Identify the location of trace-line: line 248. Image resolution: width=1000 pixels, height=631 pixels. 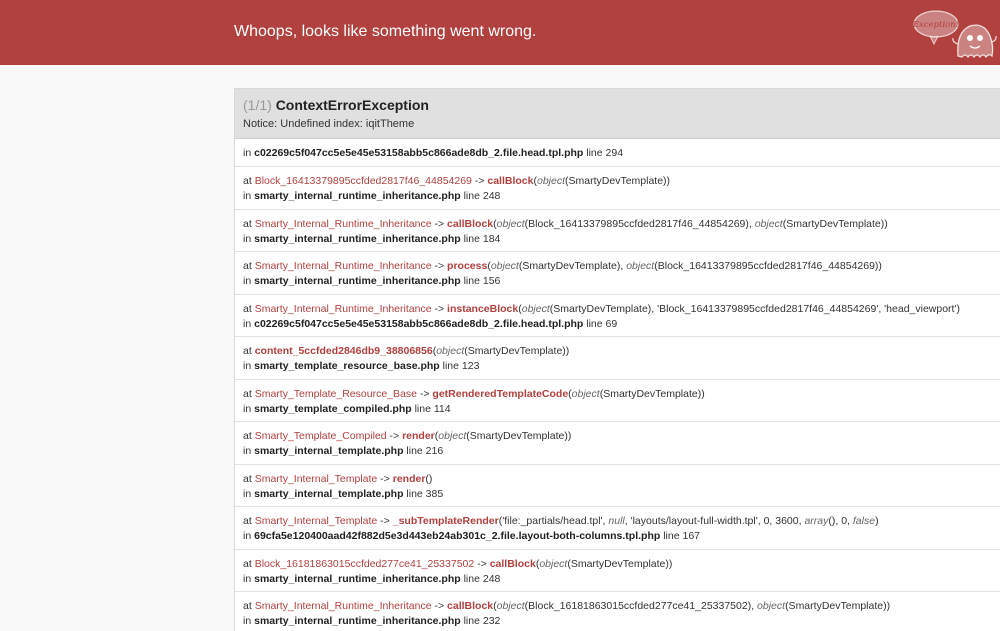
(482, 196).